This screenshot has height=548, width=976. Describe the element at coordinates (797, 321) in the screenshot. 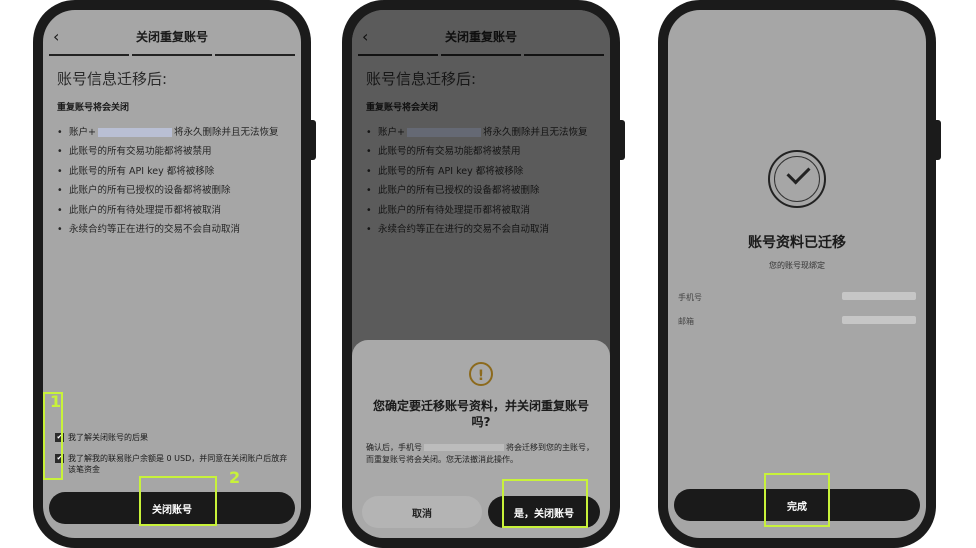

I see `email-row: 邮箱` at that location.